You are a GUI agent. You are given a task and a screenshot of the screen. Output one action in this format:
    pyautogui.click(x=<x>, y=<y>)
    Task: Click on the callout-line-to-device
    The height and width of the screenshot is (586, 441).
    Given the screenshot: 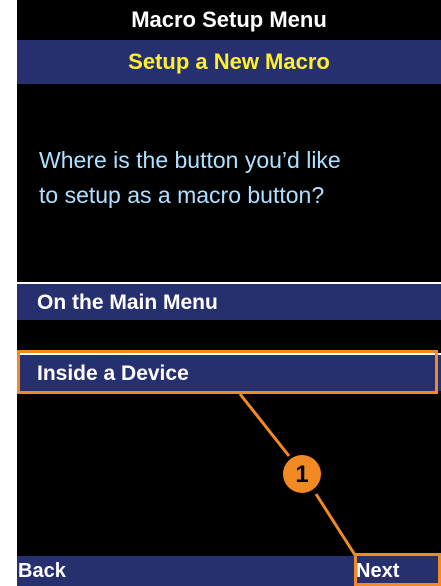 What is the action you would take?
    pyautogui.click(x=264, y=425)
    